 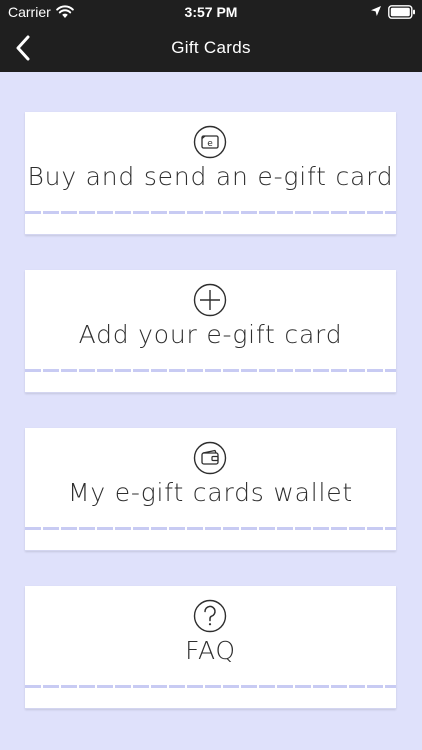 I want to click on battery-icon, so click(x=401, y=12).